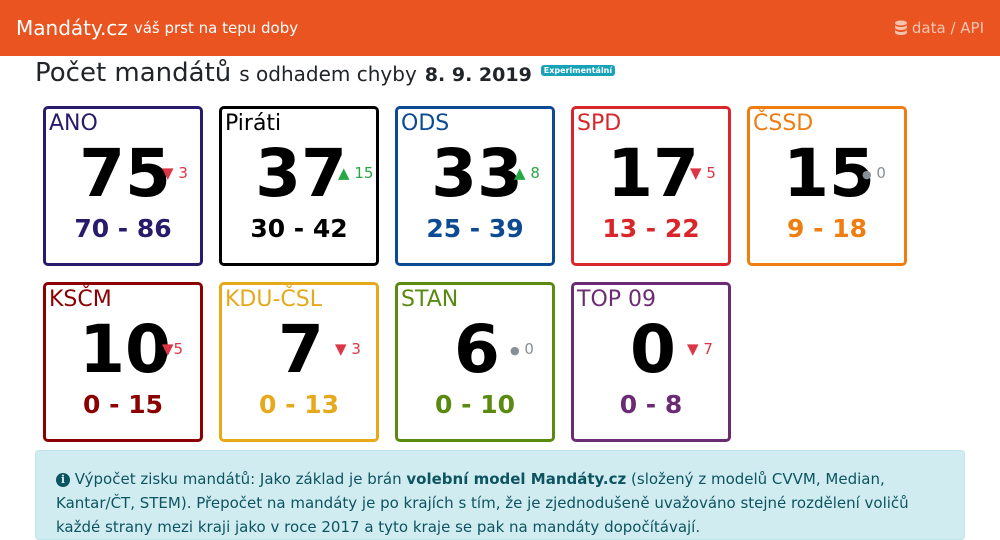  What do you see at coordinates (475, 228) in the screenshot?
I see `seat-range: 25 - 39` at bounding box center [475, 228].